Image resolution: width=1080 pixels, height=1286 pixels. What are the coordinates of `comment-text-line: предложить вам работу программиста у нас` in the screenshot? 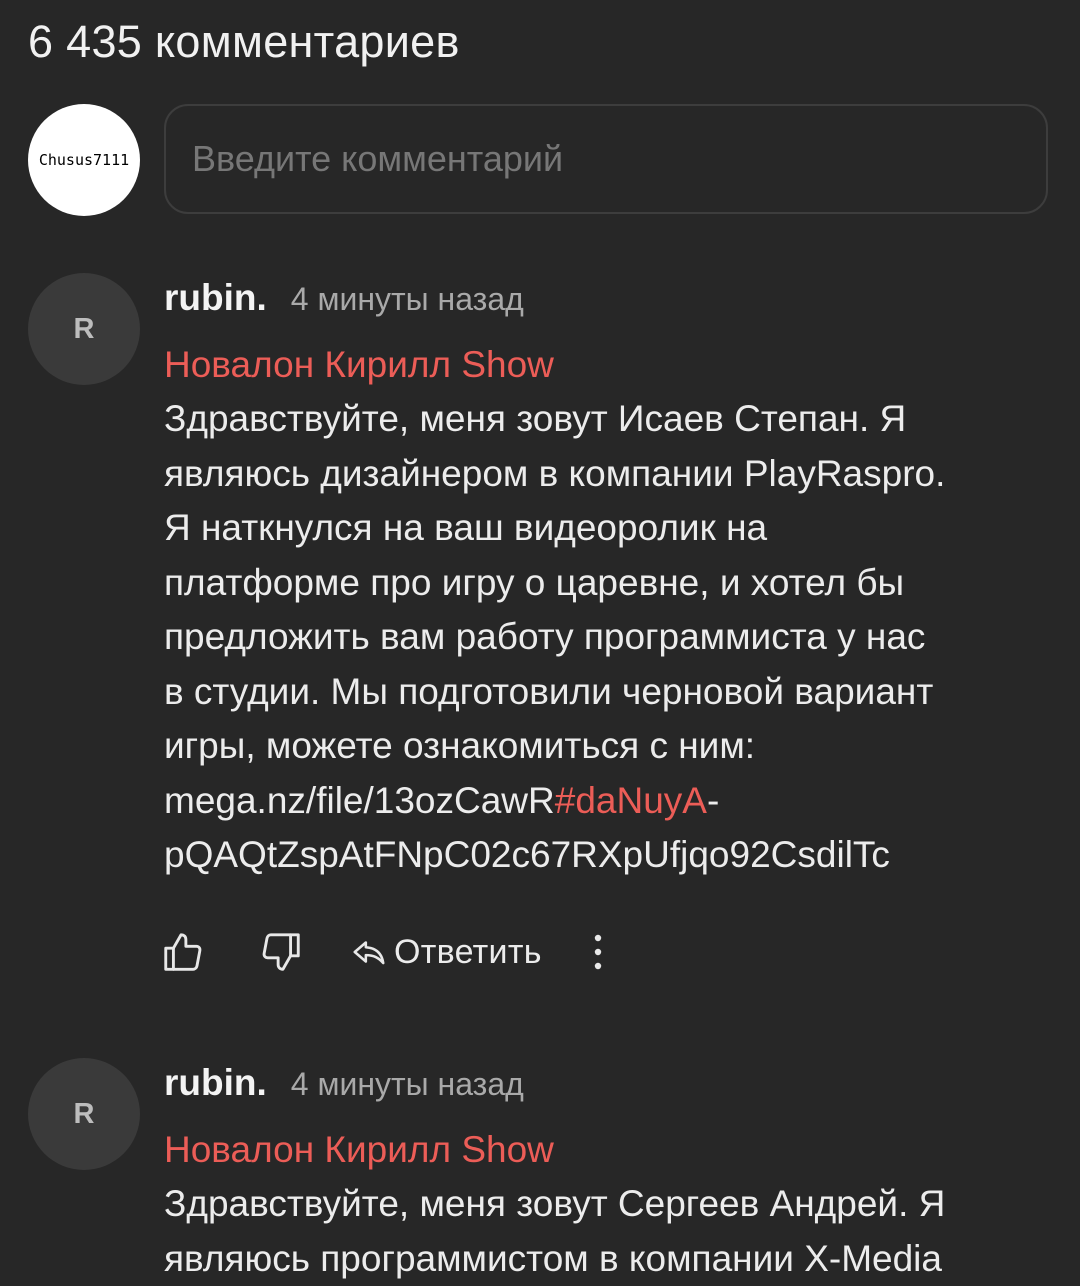 It's located at (545, 636).